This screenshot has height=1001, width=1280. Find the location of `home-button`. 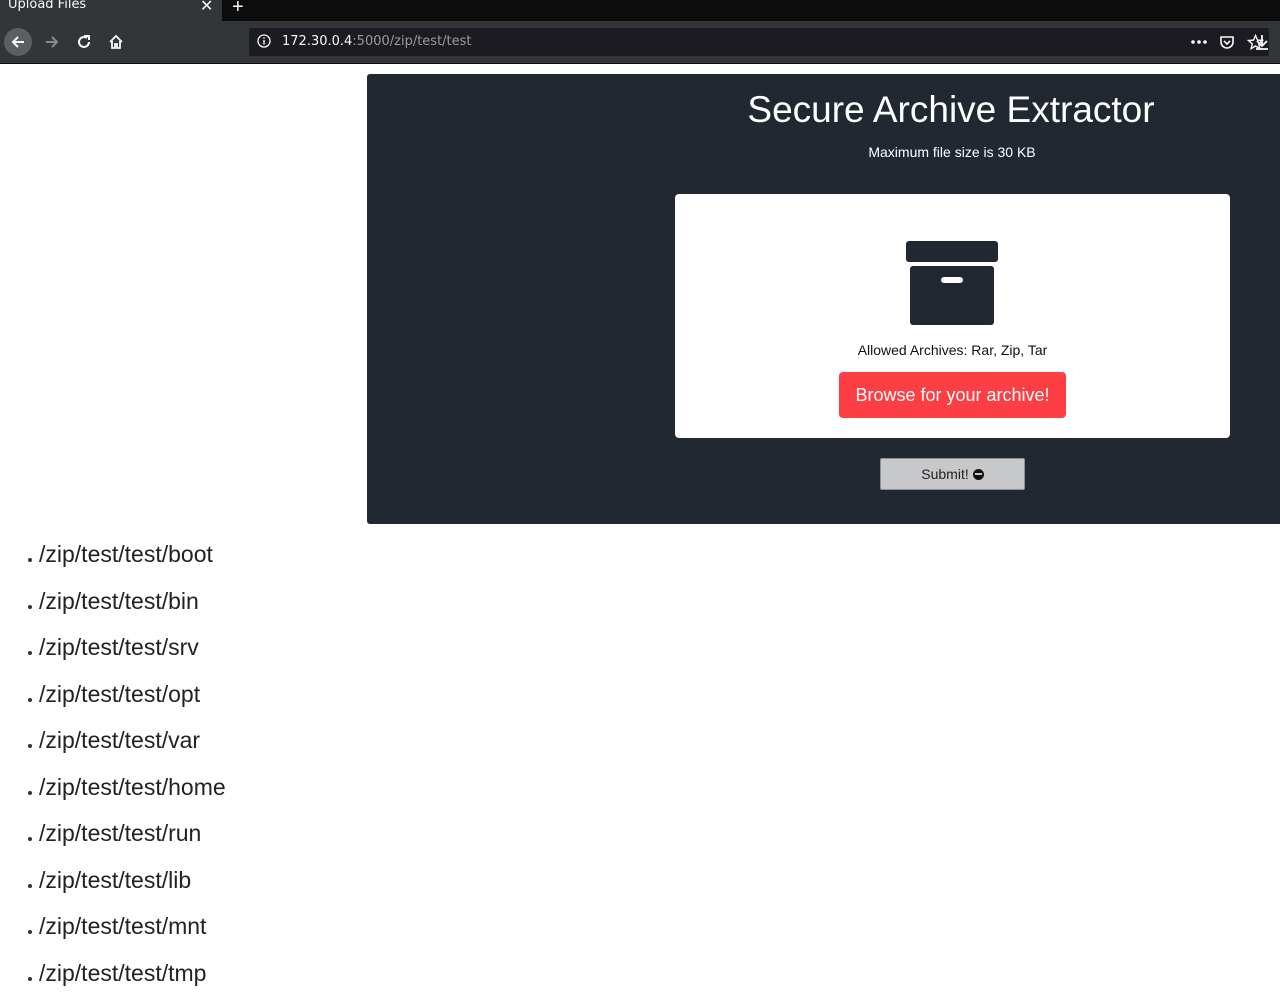

home-button is located at coordinates (116, 42).